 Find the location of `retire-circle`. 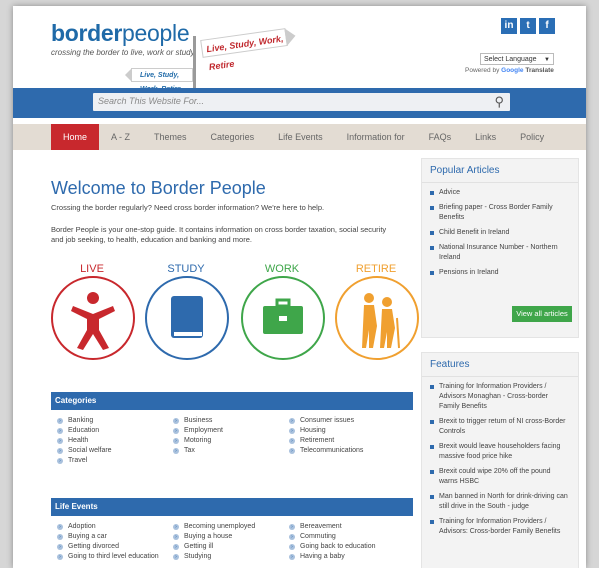

retire-circle is located at coordinates (377, 318).